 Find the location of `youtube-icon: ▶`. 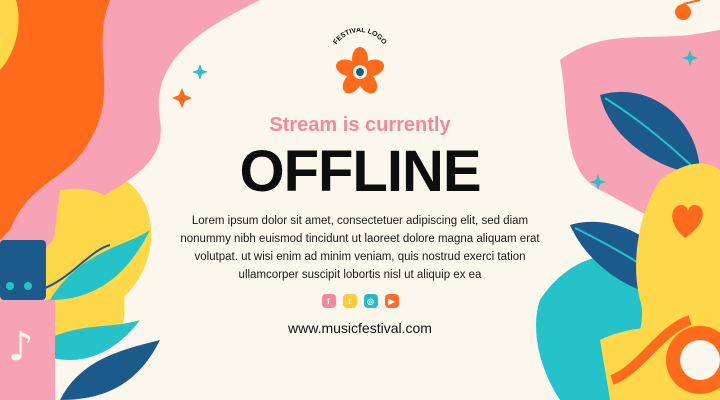

youtube-icon: ▶ is located at coordinates (391, 301).